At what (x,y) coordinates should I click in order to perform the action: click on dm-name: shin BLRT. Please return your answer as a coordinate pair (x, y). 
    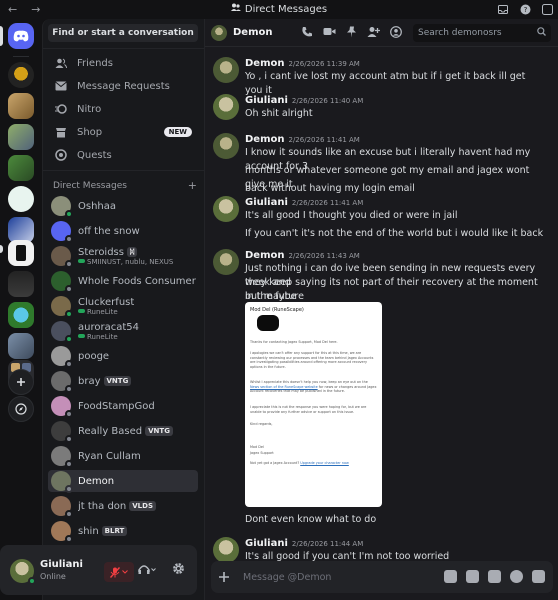
    Looking at the image, I should click on (103, 531).